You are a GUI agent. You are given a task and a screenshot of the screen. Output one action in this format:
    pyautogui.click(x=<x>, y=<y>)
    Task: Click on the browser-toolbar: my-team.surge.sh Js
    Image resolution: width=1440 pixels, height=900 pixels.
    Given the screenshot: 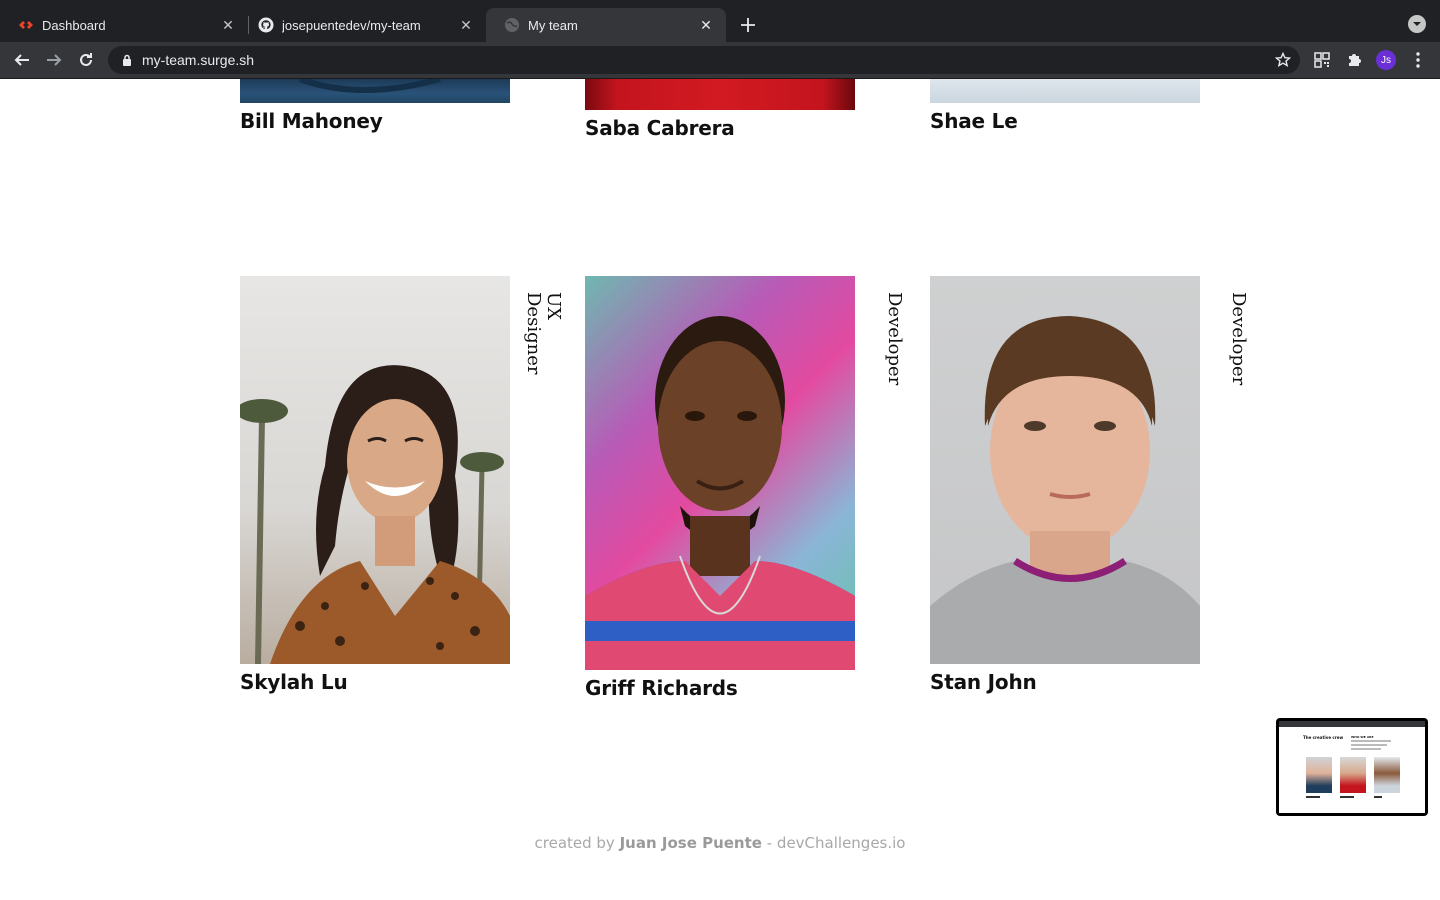 What is the action you would take?
    pyautogui.click(x=720, y=60)
    